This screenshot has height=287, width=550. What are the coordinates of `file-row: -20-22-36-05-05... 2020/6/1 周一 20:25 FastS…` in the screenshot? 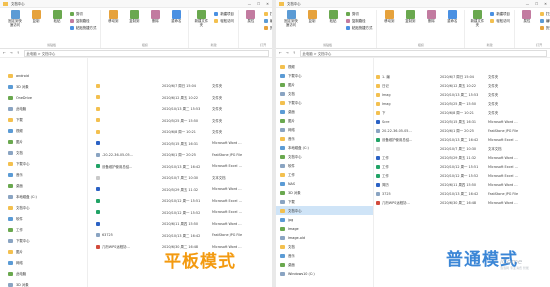 It's located at (180, 155).